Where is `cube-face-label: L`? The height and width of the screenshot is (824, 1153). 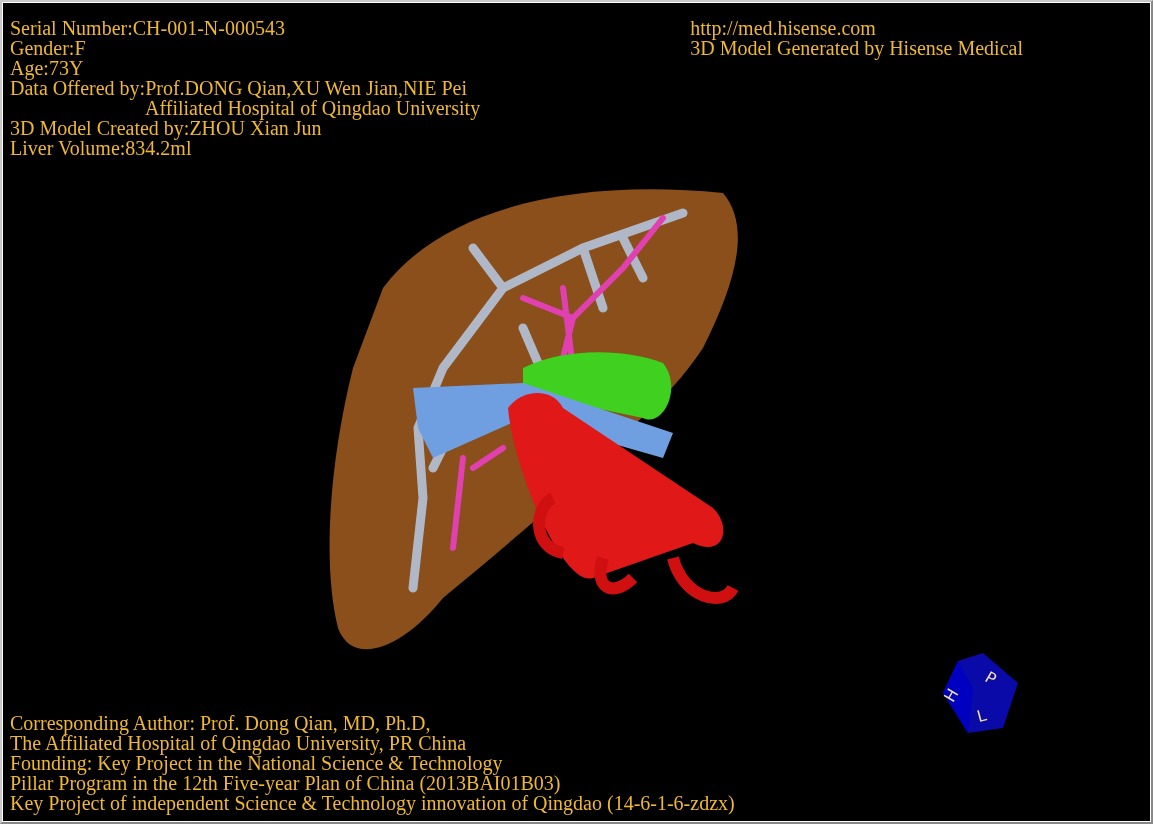 cube-face-label: L is located at coordinates (981, 715).